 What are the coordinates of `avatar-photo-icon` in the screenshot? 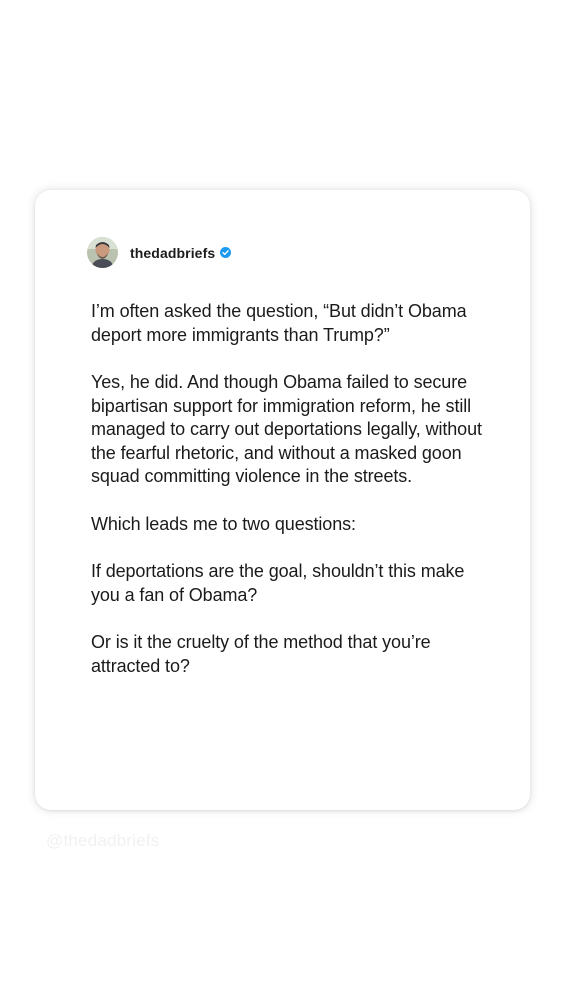 It's located at (102, 252).